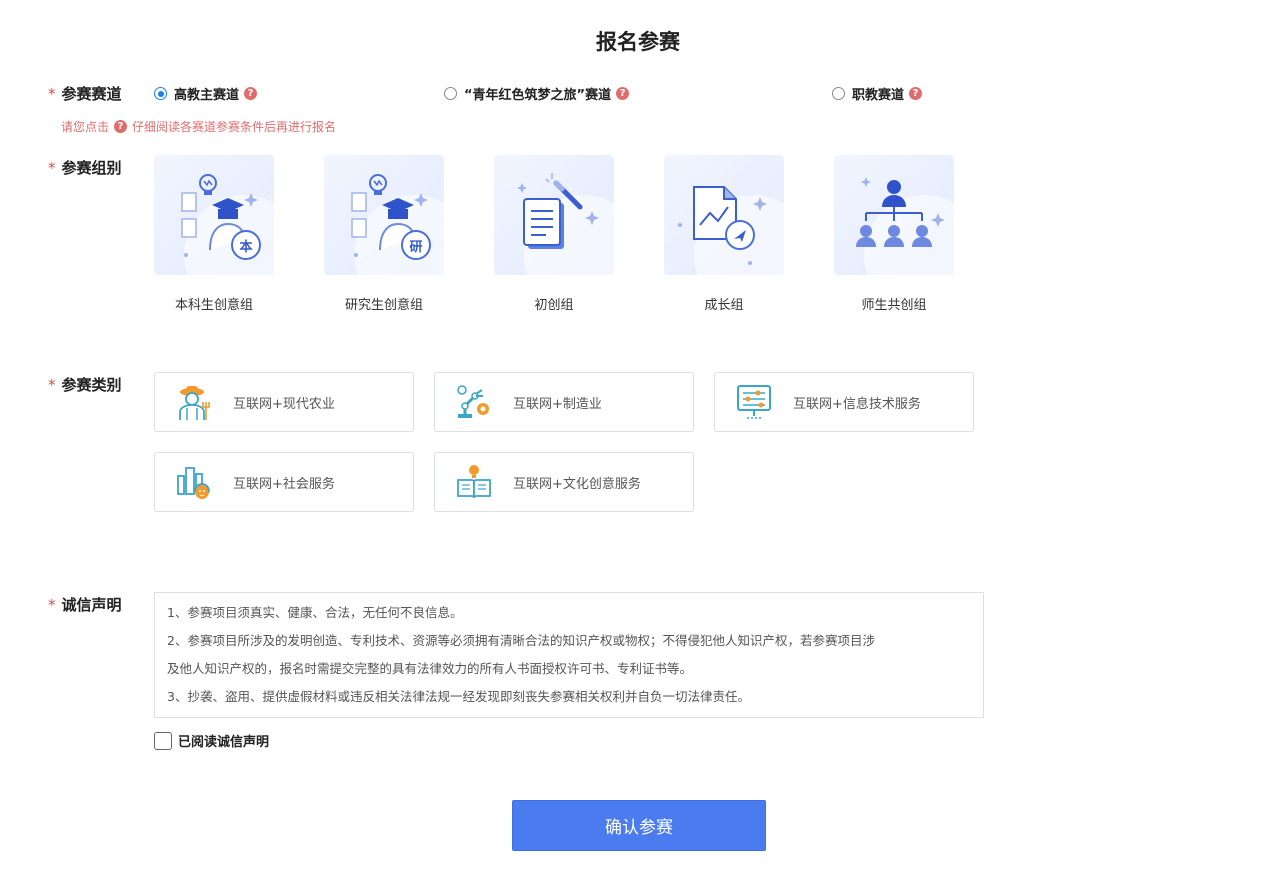  Describe the element at coordinates (163, 740) in the screenshot. I see `agree-checkbox` at that location.